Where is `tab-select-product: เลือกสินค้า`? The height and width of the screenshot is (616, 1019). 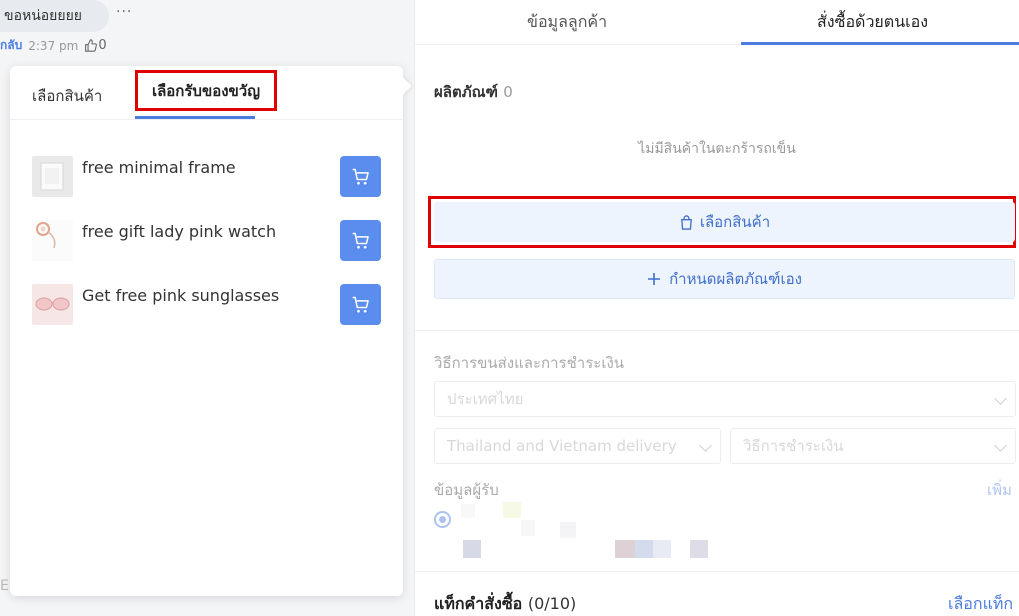 tab-select-product: เลือกสินค้า is located at coordinates (67, 96).